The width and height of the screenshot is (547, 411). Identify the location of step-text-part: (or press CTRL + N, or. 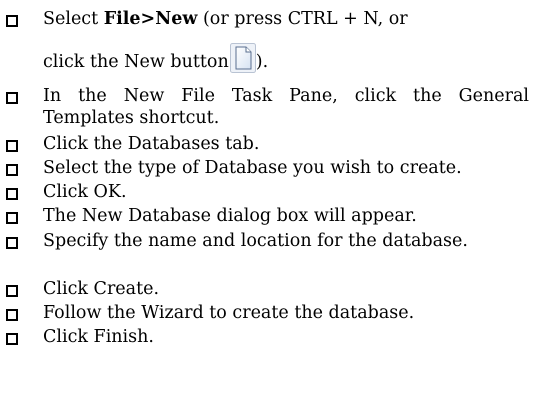
(302, 19).